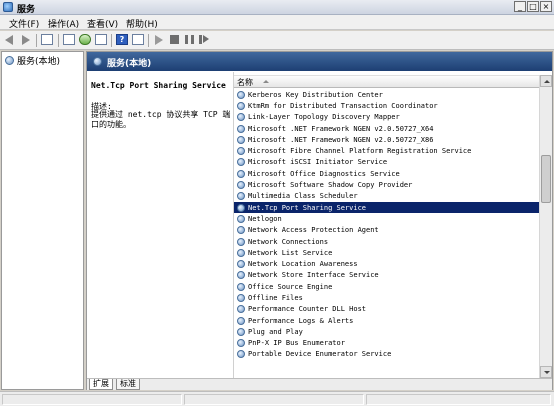 The width and height of the screenshot is (554, 406). What do you see at coordinates (266, 81) in the screenshot?
I see `sort-ascending-icon` at bounding box center [266, 81].